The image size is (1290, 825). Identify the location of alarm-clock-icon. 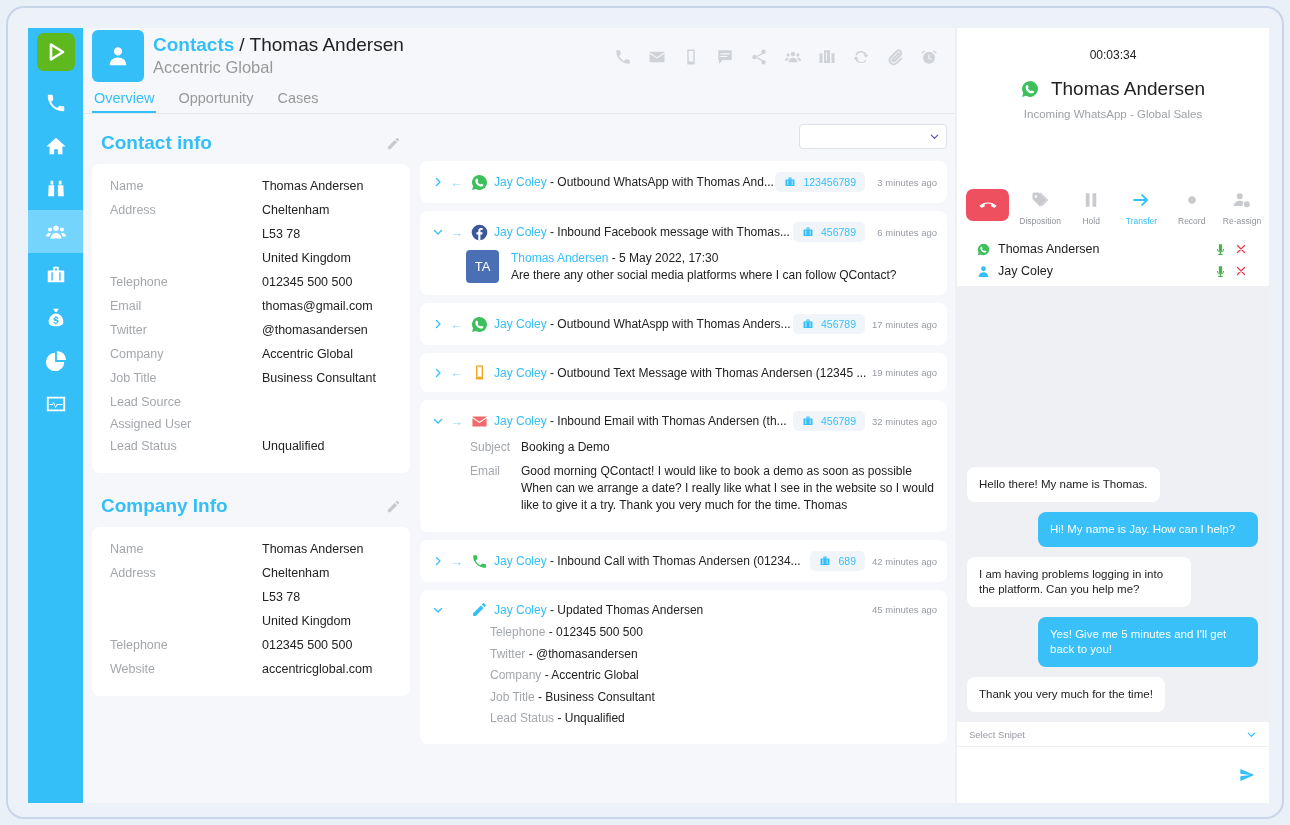
(929, 57).